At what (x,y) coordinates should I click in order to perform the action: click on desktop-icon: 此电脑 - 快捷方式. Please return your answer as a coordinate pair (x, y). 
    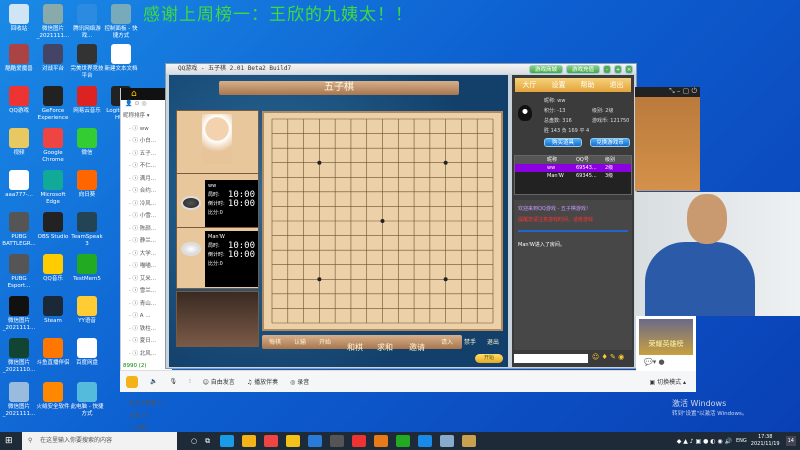
    Looking at the image, I should click on (87, 400).